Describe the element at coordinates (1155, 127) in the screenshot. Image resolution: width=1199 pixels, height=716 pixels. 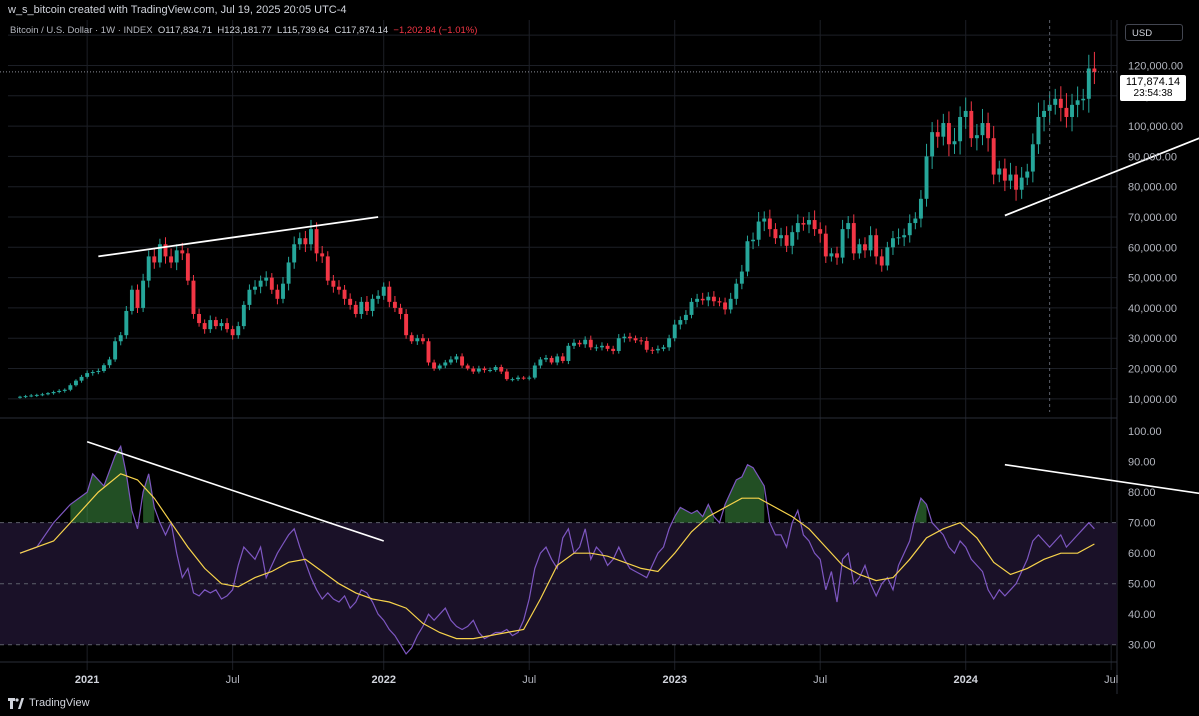
I see `price-tick-label: 100,000.00` at that location.